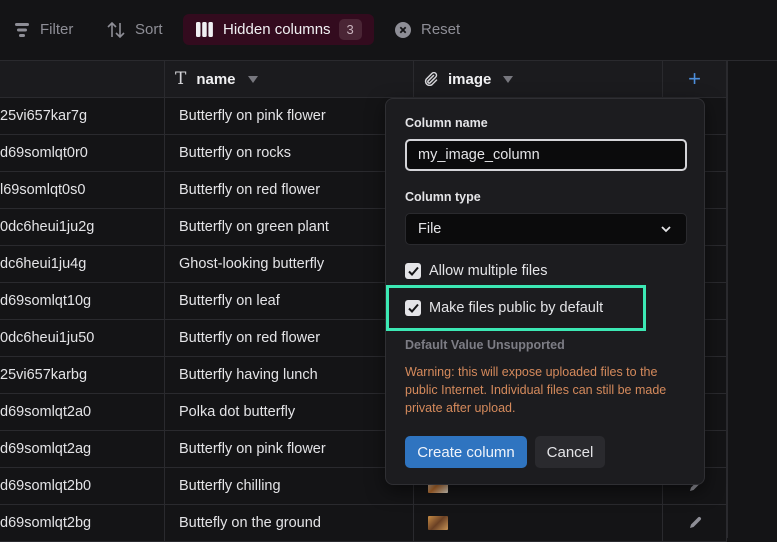 This screenshot has height=542, width=777. I want to click on row-name: Polka dot butterfly, so click(237, 412).